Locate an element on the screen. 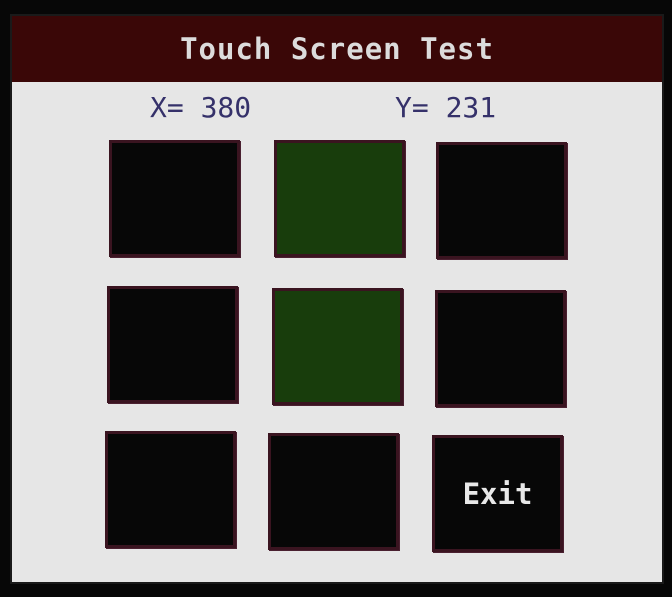  exit-button: Exit is located at coordinates (497, 493).